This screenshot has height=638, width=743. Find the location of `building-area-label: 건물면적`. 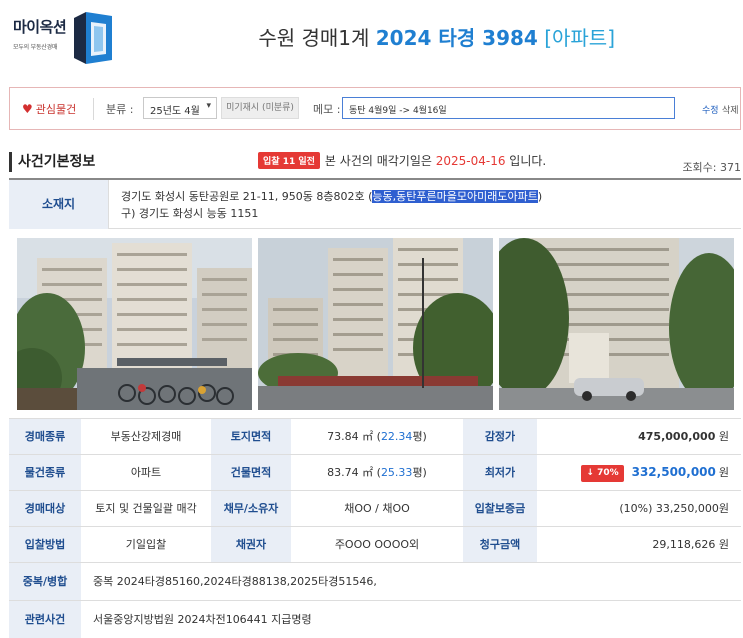

building-area-label: 건물면적 is located at coordinates (251, 472).